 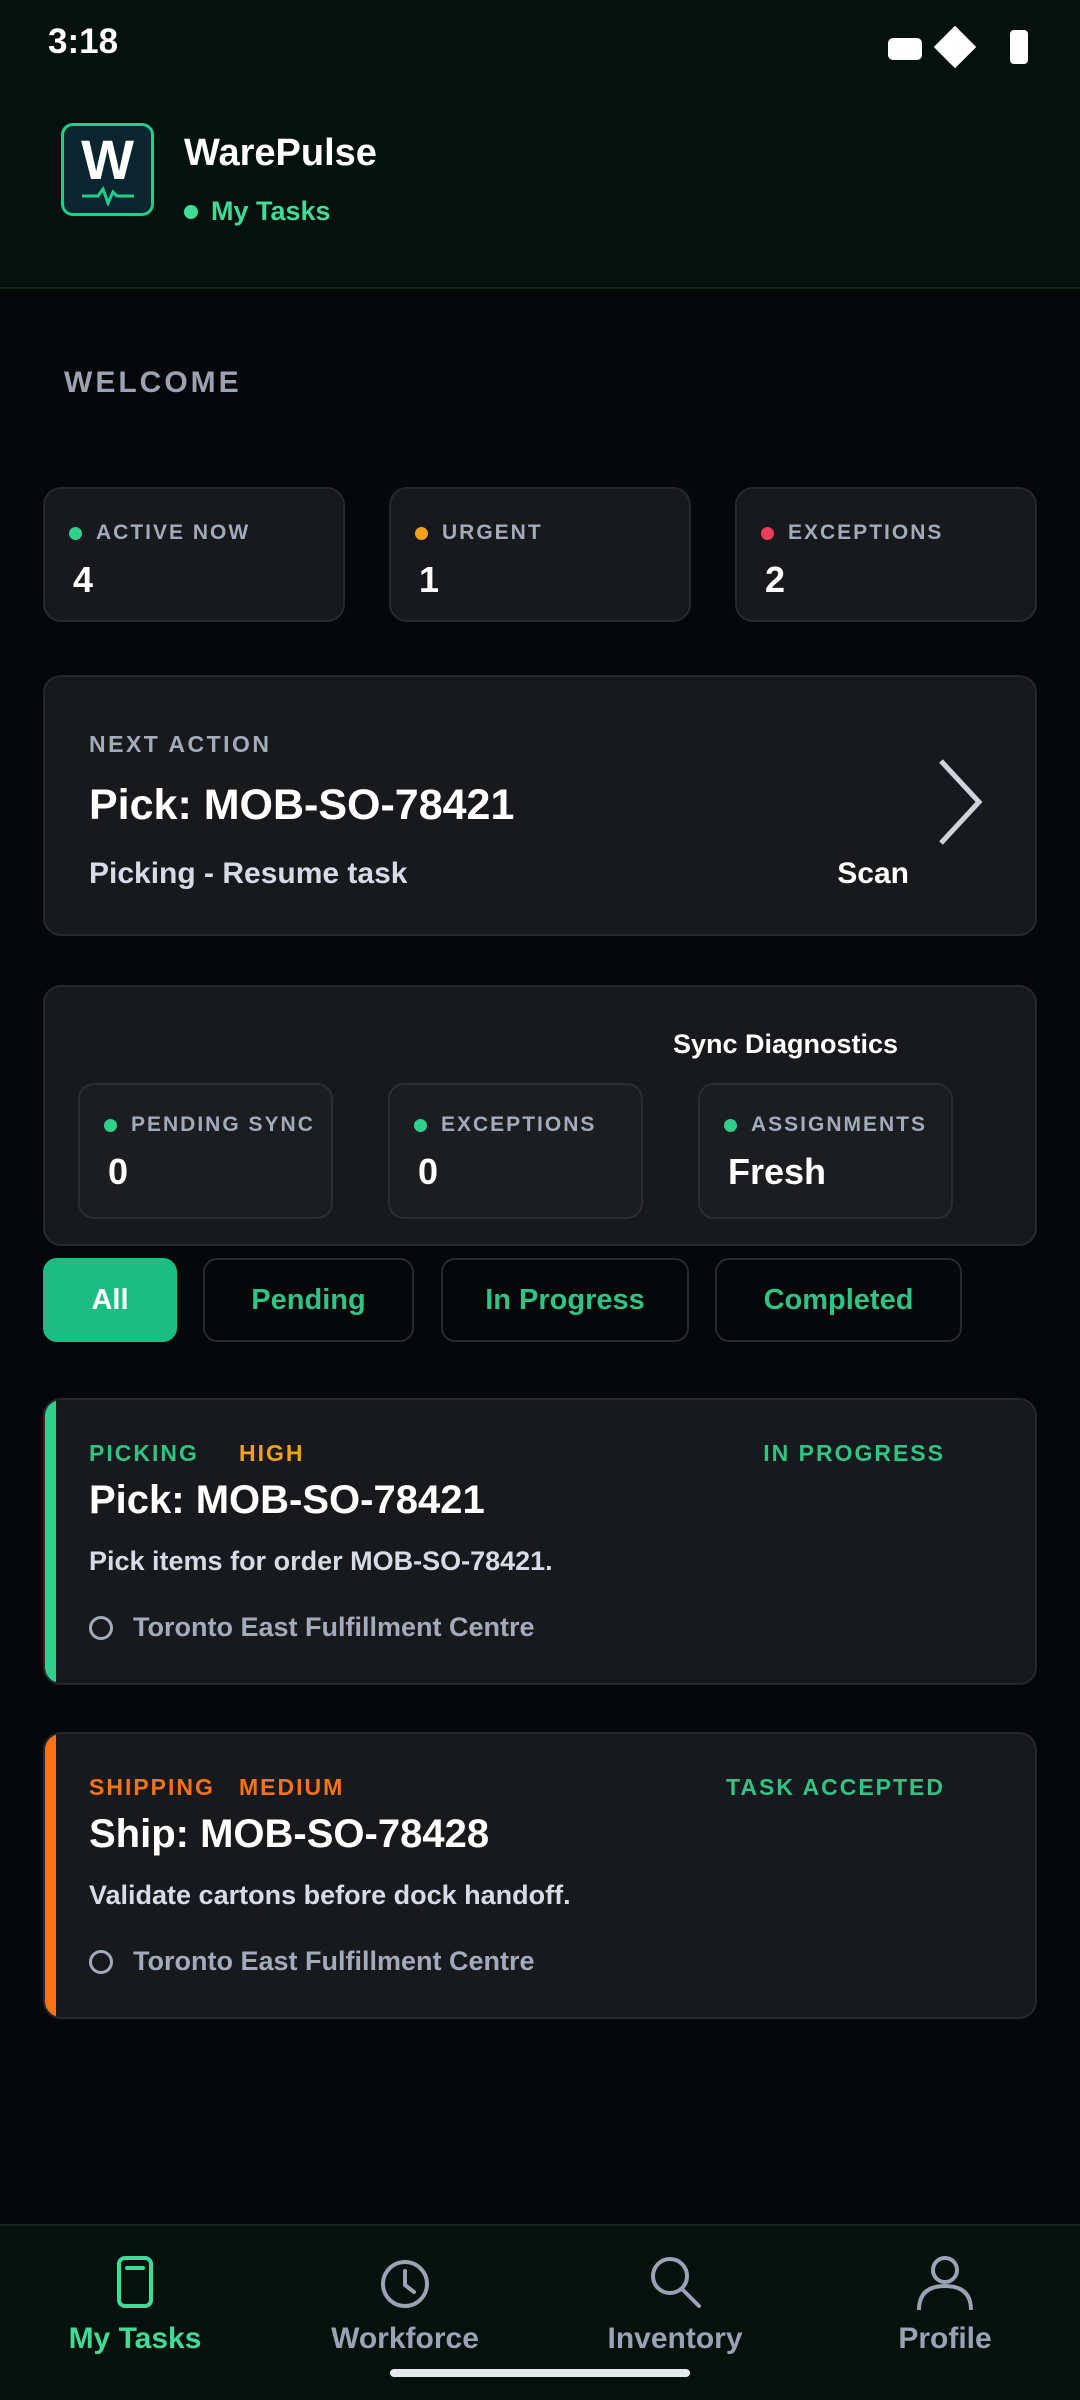 I want to click on nav-label: Profile, so click(x=945, y=2338).